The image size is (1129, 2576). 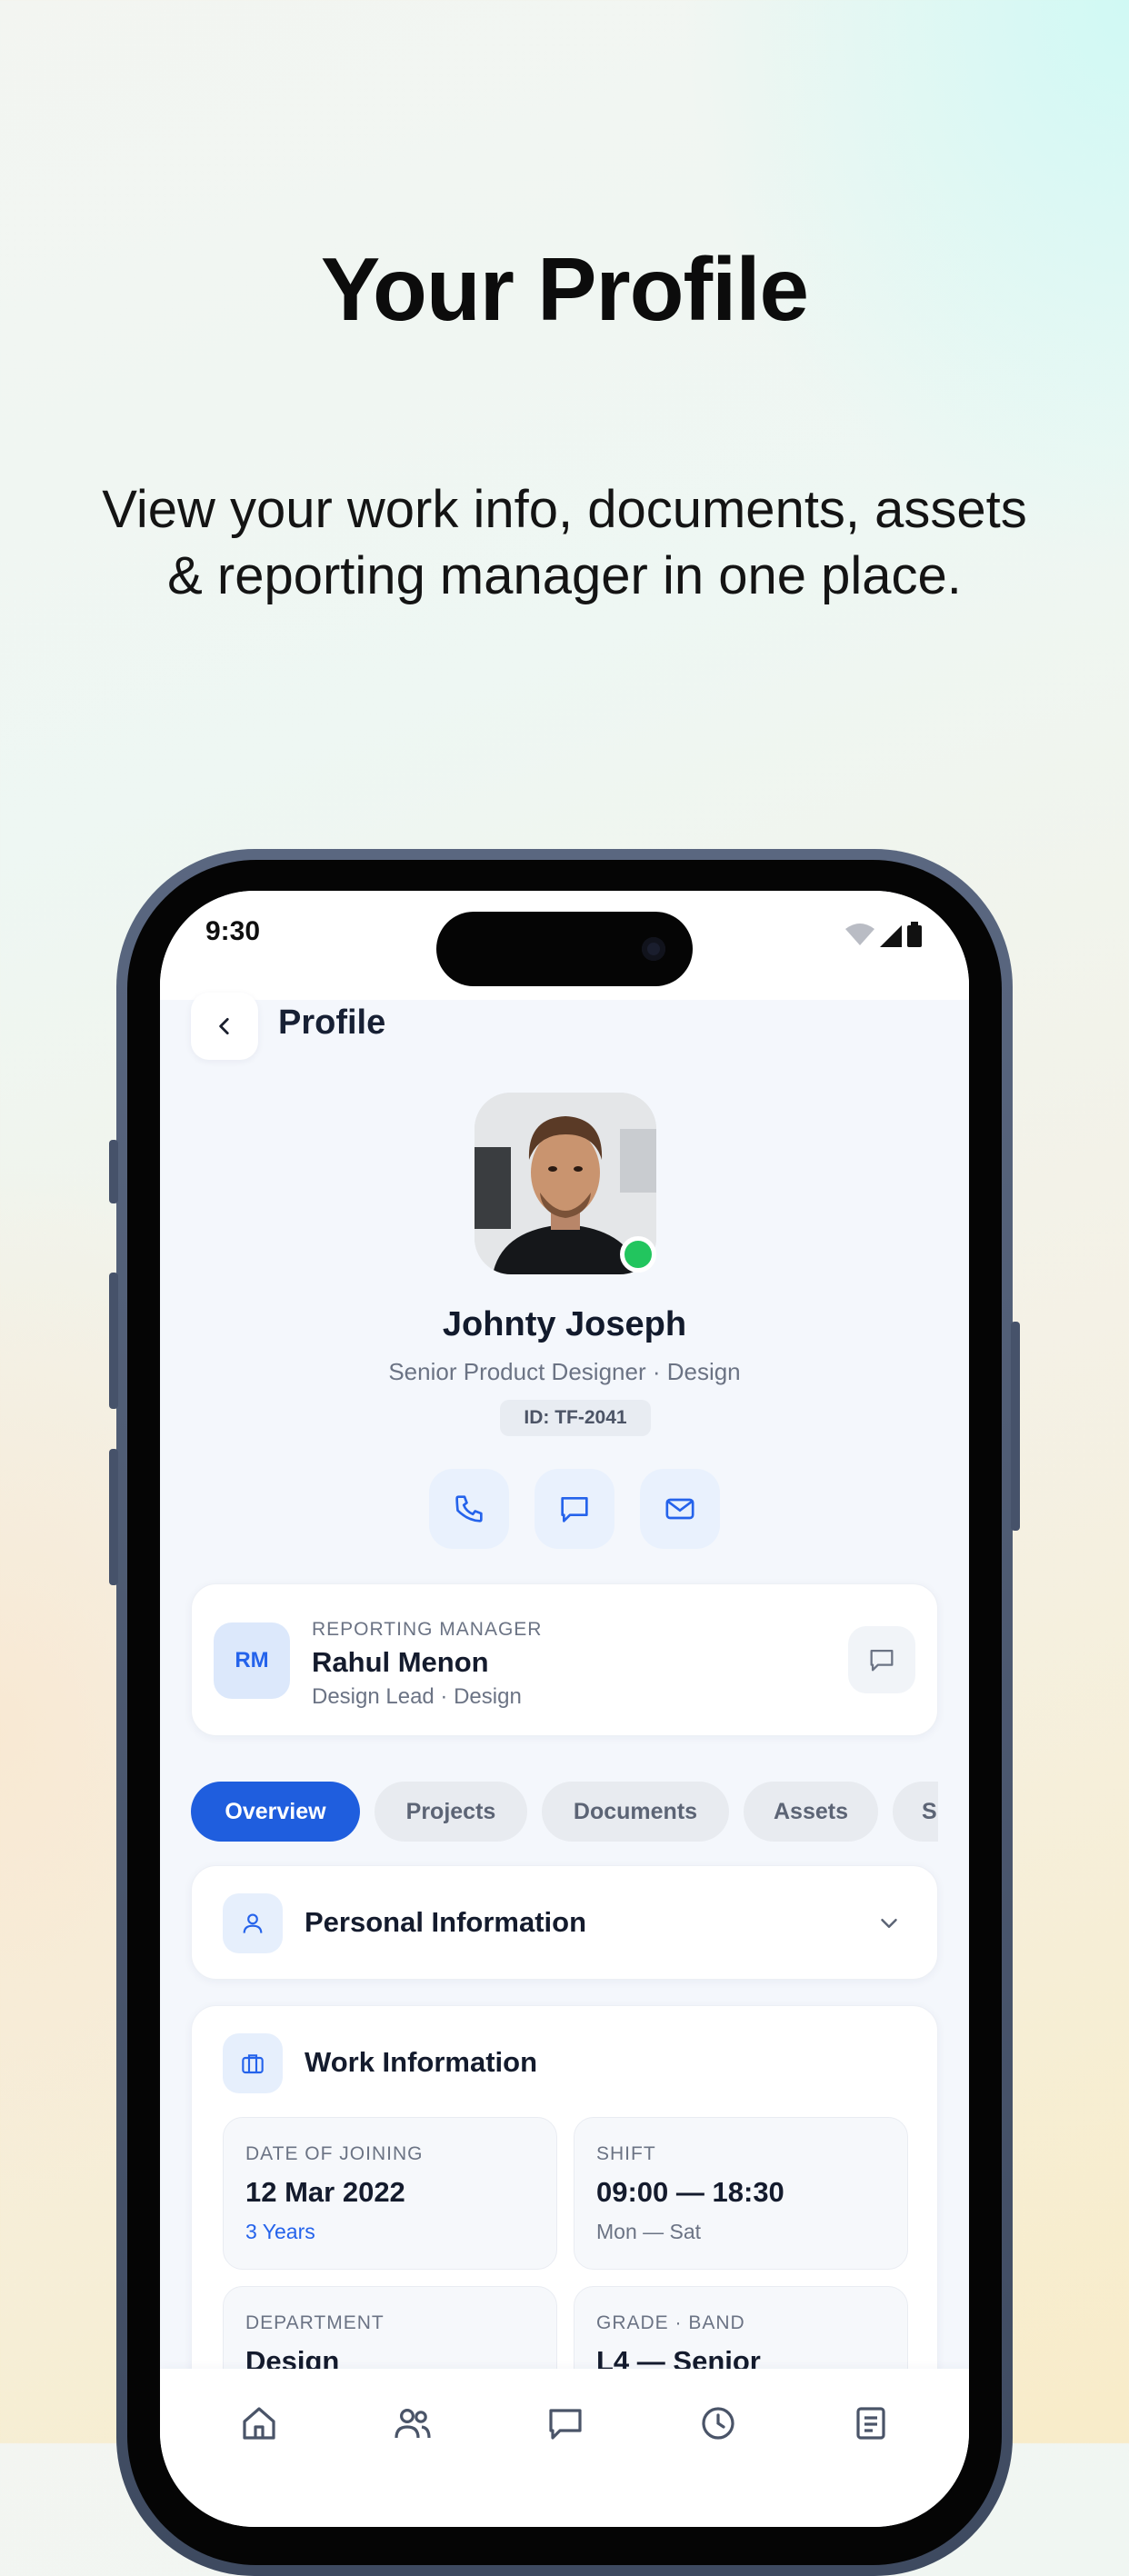 I want to click on tile-subtext: Mon — Sat, so click(x=649, y=2231).